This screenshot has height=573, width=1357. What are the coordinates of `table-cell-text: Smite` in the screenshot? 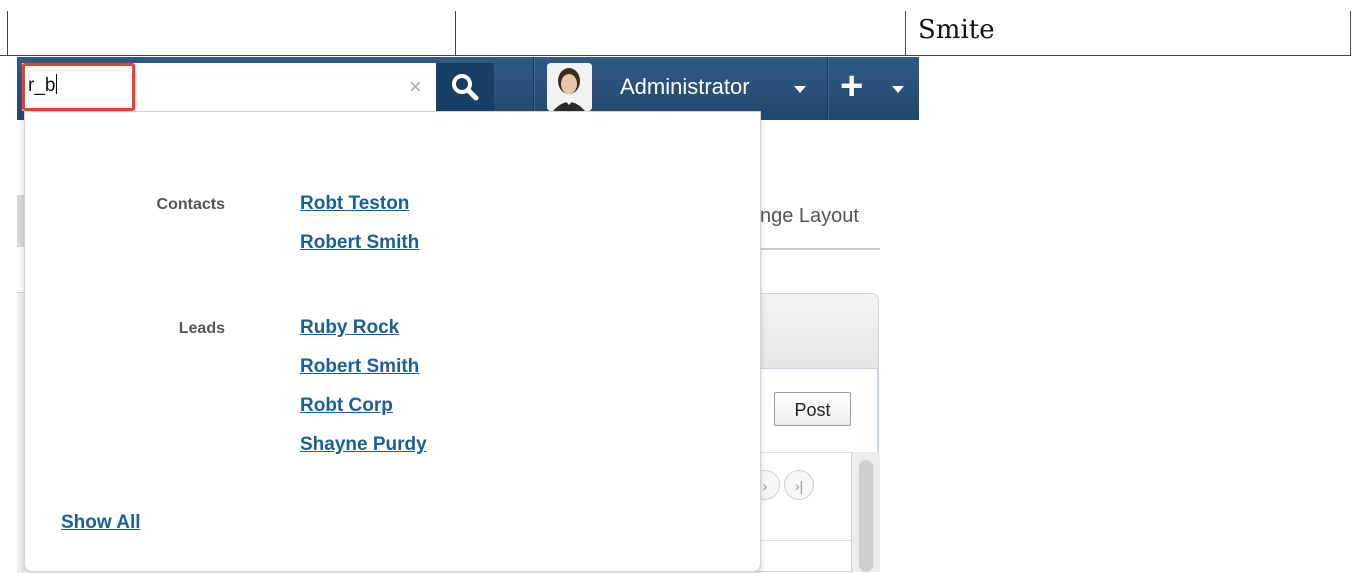 It's located at (956, 30).